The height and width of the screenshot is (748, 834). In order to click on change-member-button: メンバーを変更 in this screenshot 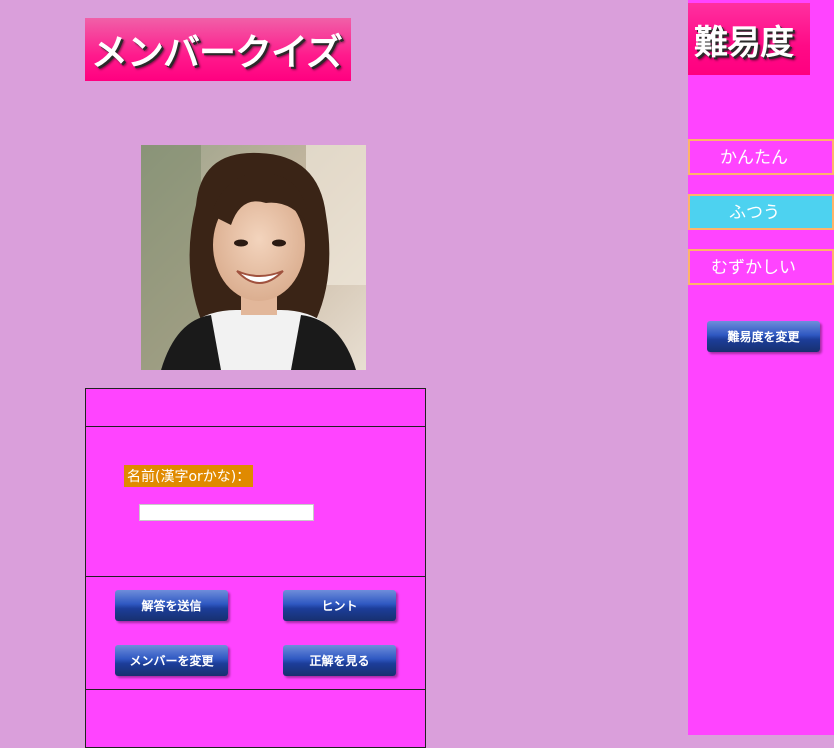, I will do `click(171, 660)`.